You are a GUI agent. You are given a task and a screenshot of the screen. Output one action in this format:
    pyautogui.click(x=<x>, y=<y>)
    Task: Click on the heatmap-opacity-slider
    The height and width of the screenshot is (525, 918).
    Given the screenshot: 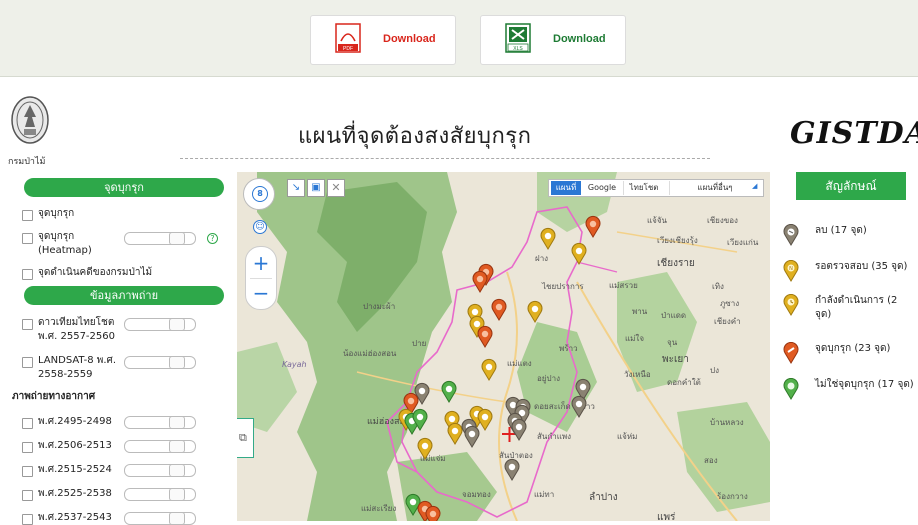 What is the action you would take?
    pyautogui.click(x=160, y=238)
    